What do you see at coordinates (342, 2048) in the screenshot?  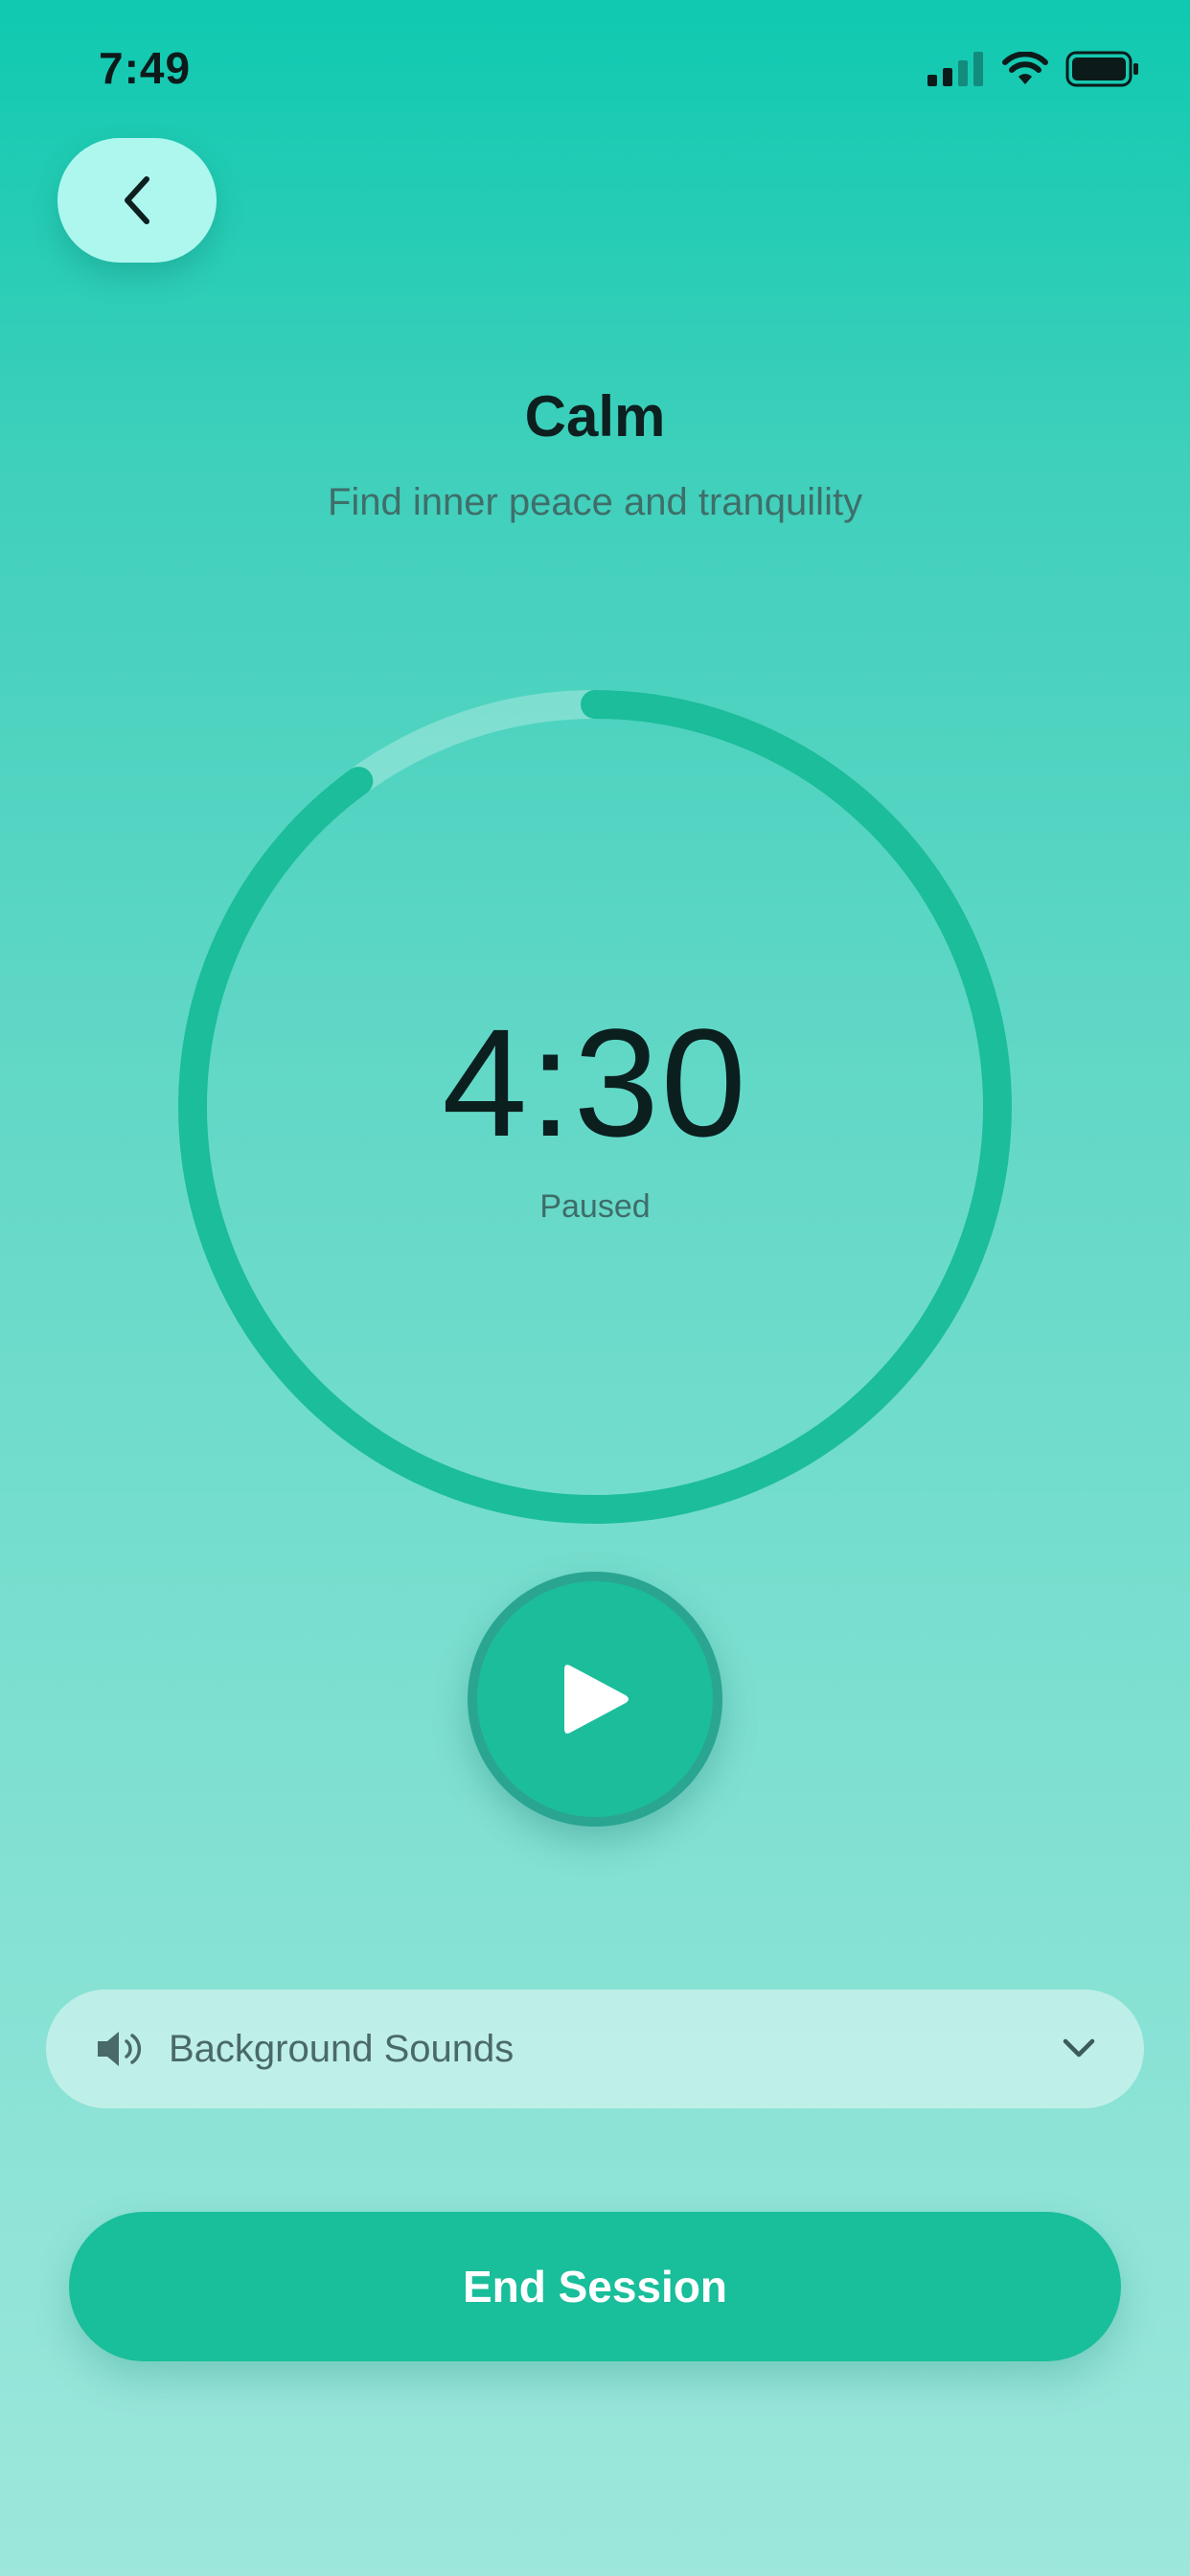 I see `background-sounds-label: Background Sounds` at bounding box center [342, 2048].